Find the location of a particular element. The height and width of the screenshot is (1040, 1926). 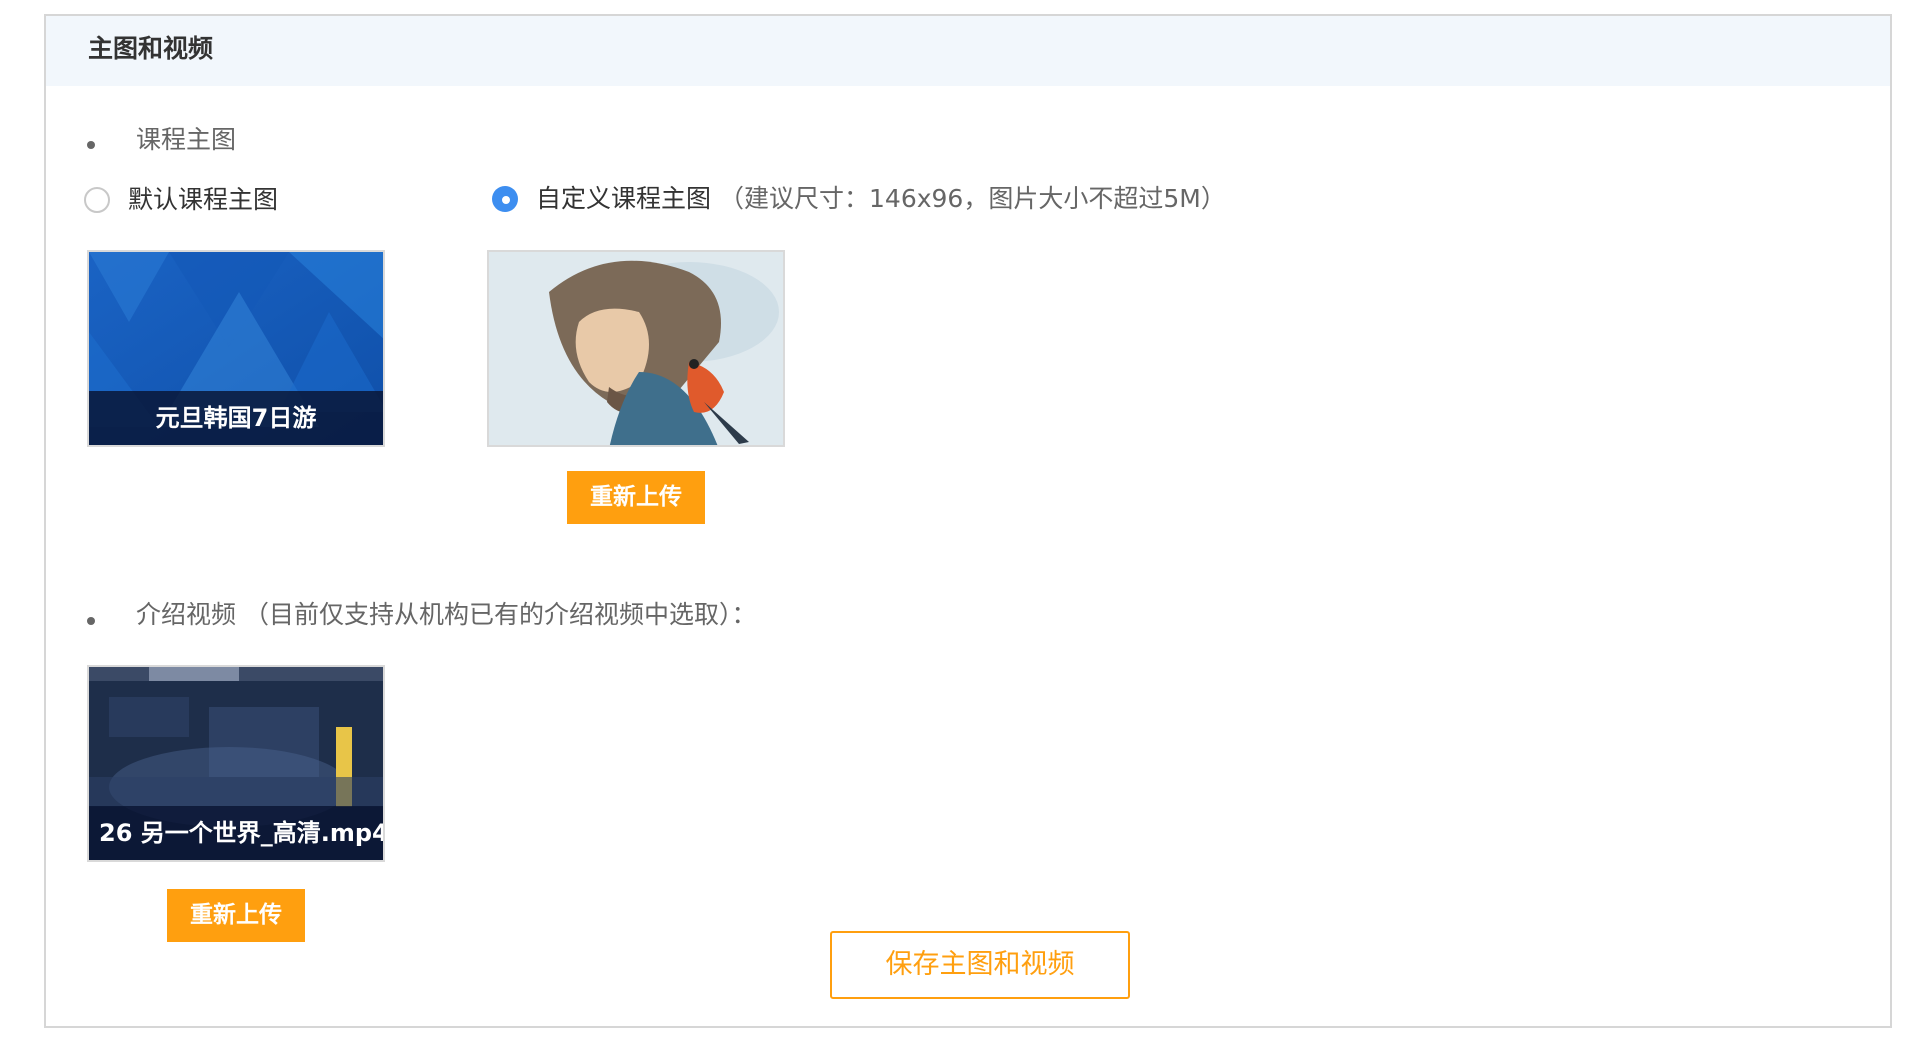

radio-default-image-circle is located at coordinates (97, 200).